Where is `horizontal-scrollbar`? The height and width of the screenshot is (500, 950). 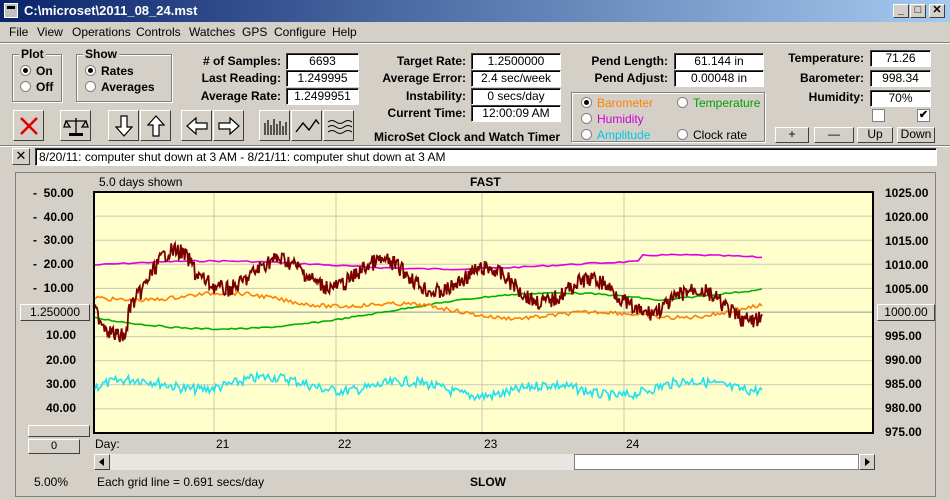 horizontal-scrollbar is located at coordinates (484, 462).